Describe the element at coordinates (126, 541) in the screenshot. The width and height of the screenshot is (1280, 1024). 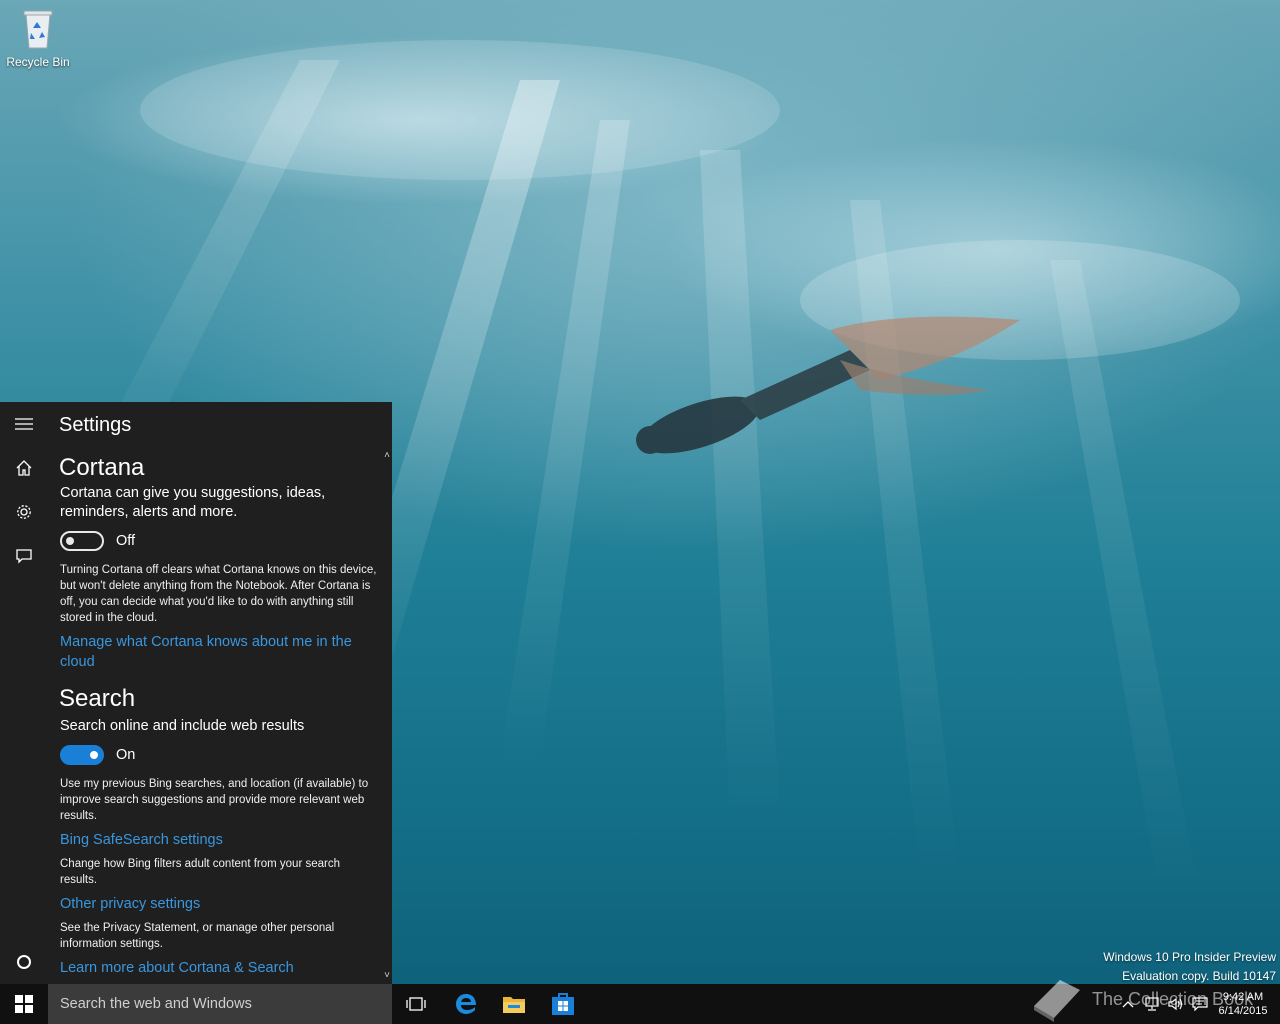
I see `cortana-toggle-state: Off` at that location.